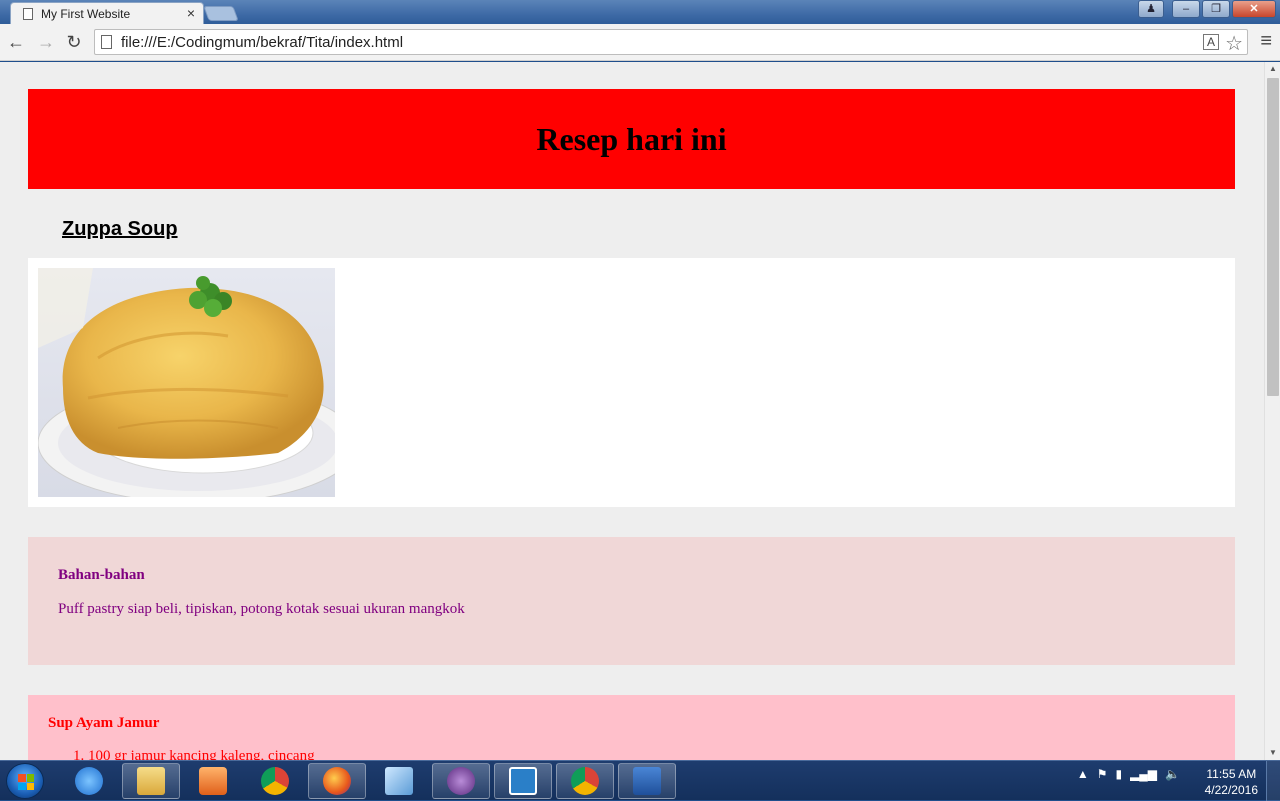  What do you see at coordinates (1231, 782) in the screenshot?
I see `system-clock: 11:55 AM 4/22/2016` at bounding box center [1231, 782].